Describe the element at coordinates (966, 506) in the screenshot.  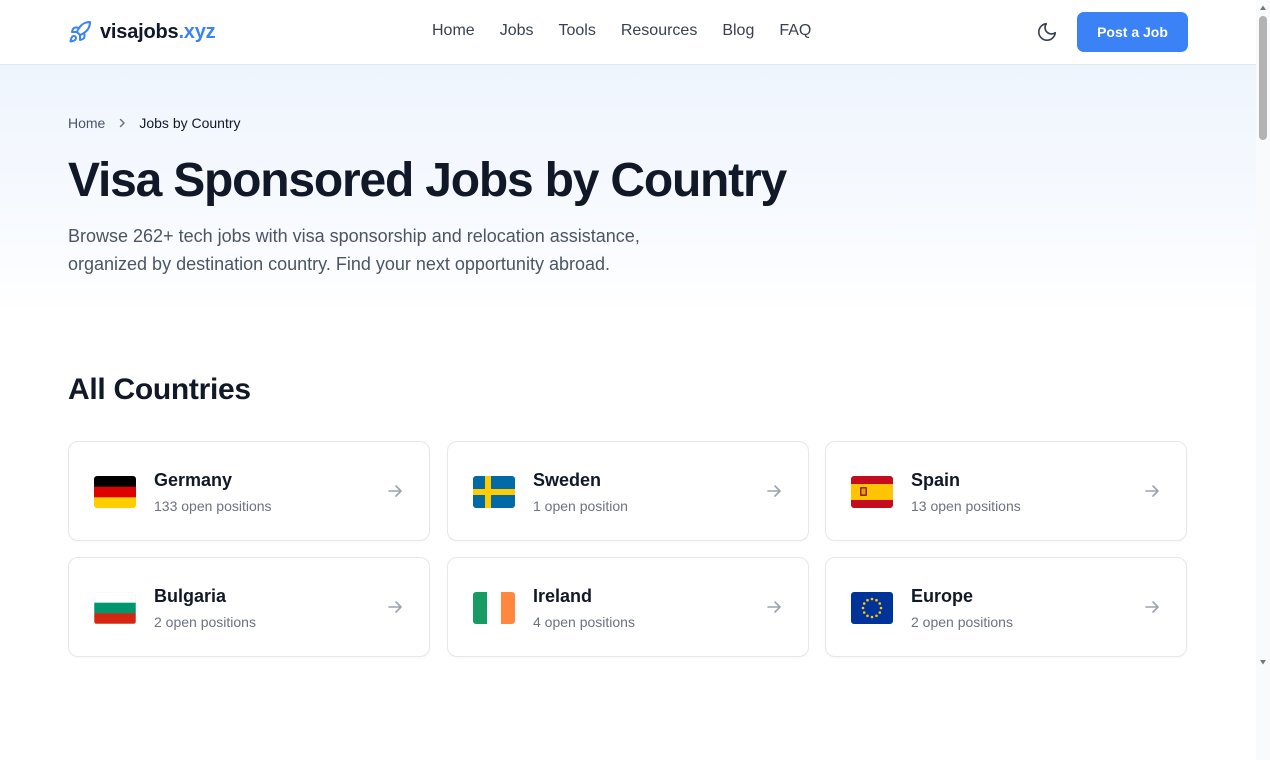
I see `position-count: 13 open positions` at that location.